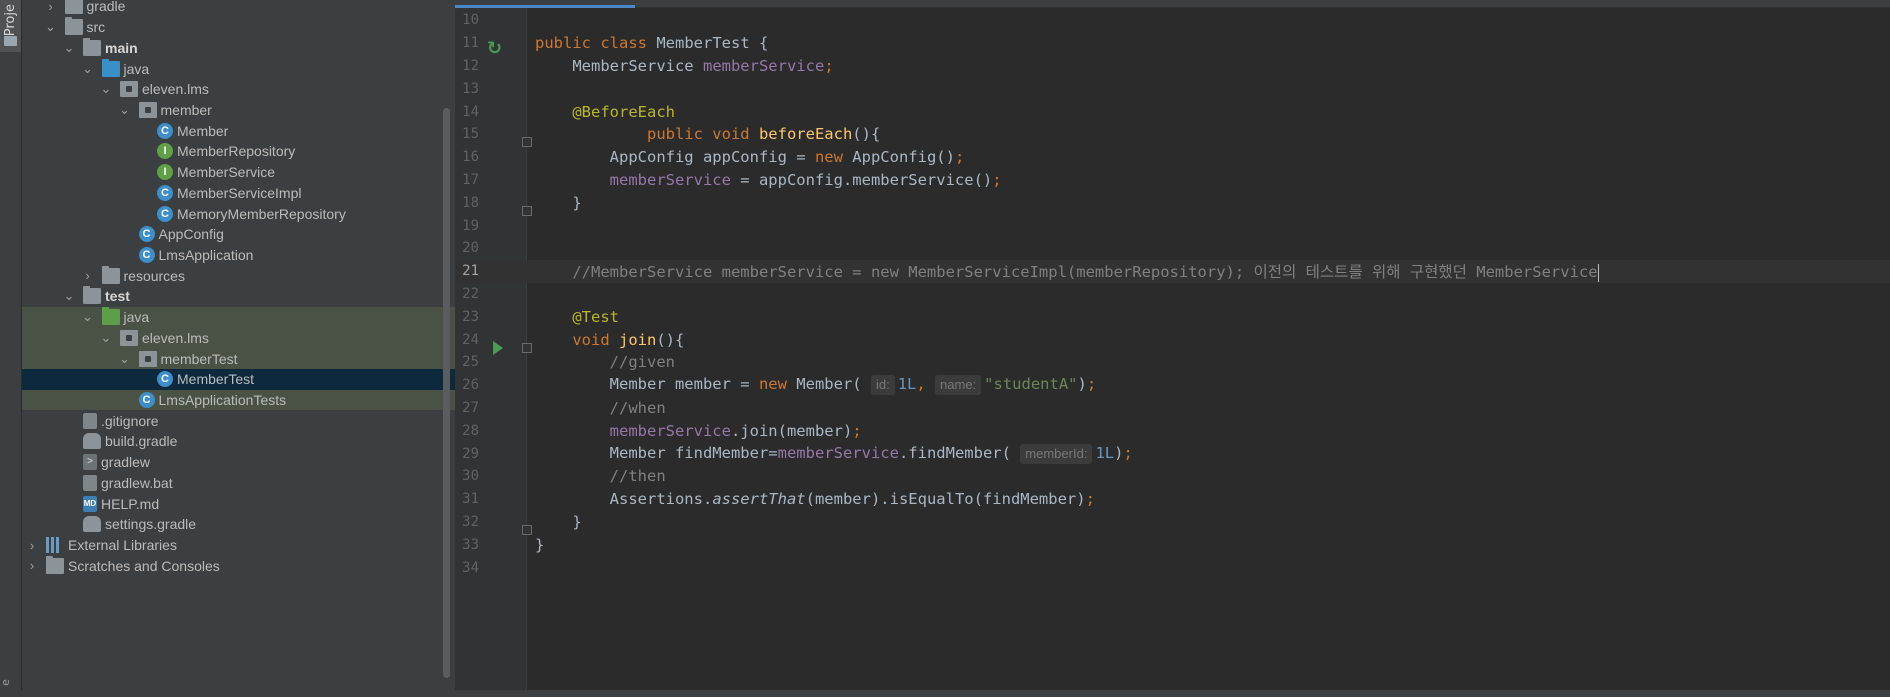  Describe the element at coordinates (1172, 430) in the screenshot. I see `code-line: 28 memberService.join(member);` at that location.